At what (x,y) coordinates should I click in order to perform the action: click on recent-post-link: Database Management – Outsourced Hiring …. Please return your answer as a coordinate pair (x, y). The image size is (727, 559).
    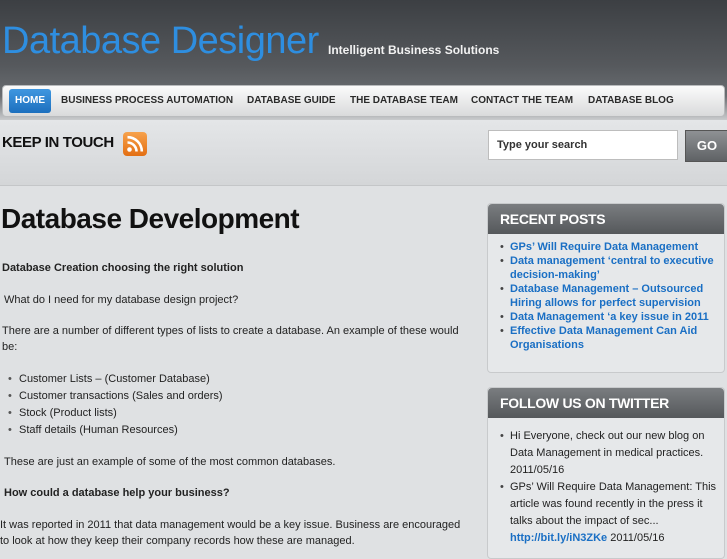
    Looking at the image, I should click on (606, 296).